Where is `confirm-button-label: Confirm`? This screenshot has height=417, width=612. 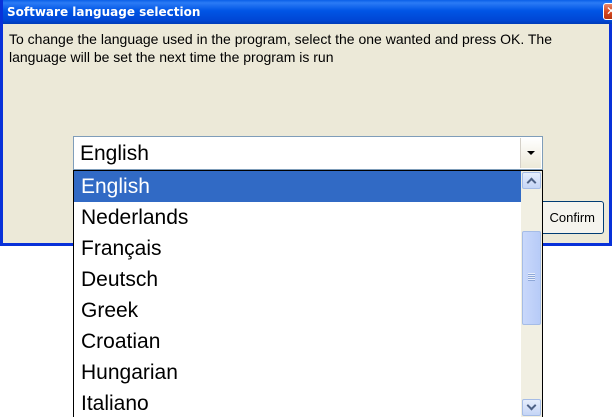 confirm-button-label: Confirm is located at coordinates (572, 217).